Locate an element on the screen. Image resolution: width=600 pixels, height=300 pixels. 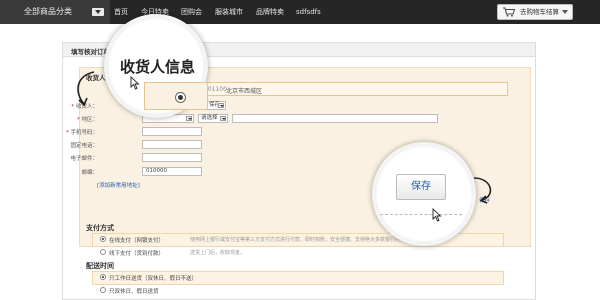
delivery-weekend-label: 只双休日、假日送货 is located at coordinates (134, 292).